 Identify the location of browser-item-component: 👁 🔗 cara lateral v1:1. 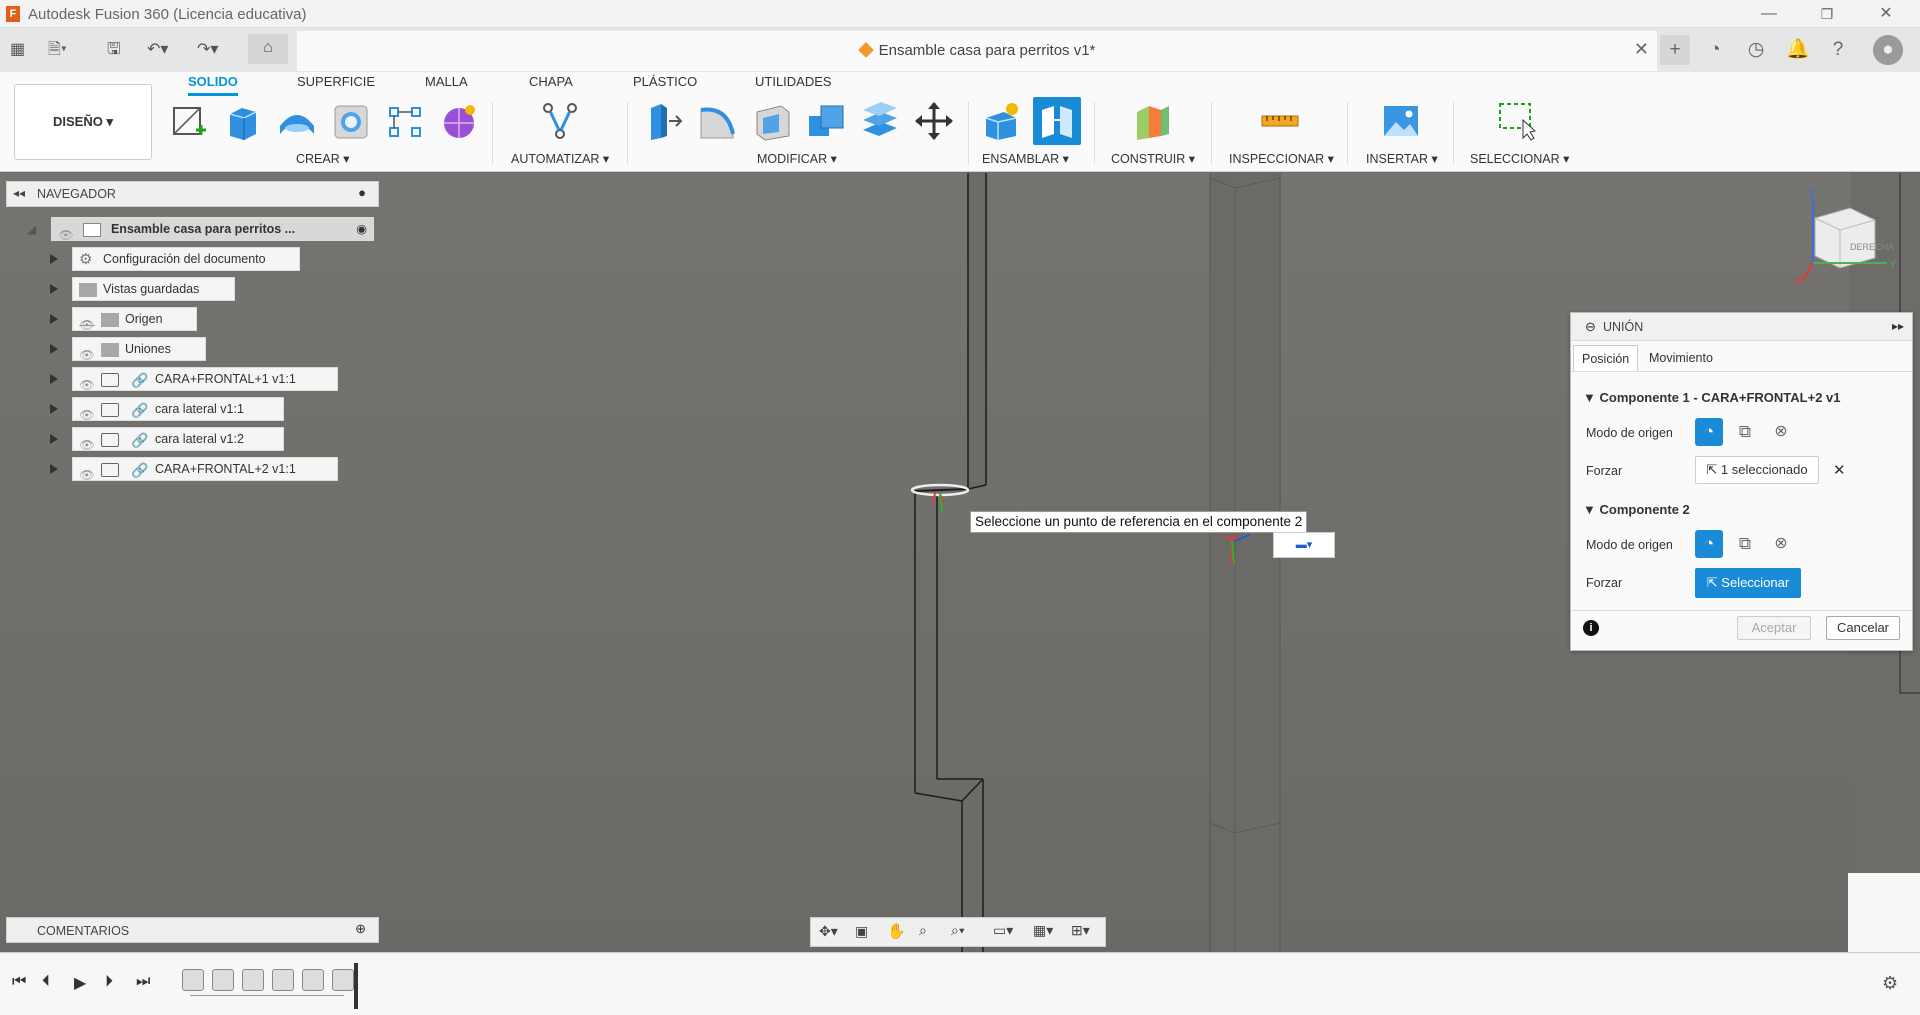
(178, 409).